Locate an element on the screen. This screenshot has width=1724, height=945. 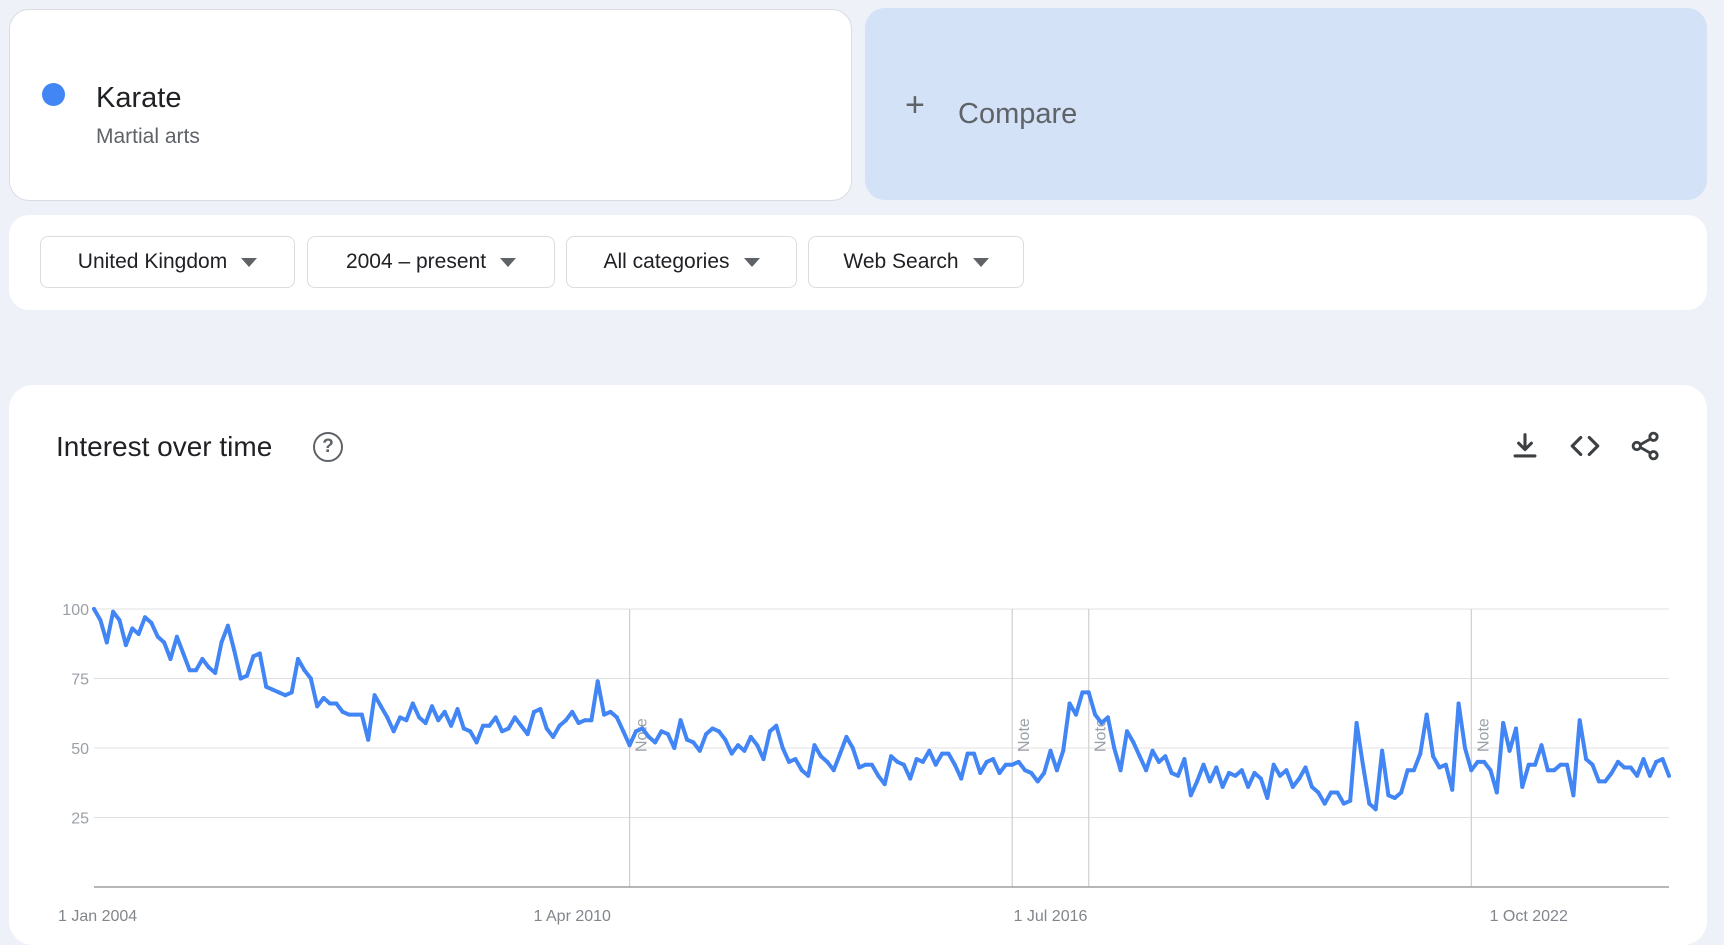
search-type-dropdown: Web Search is located at coordinates (916, 262).